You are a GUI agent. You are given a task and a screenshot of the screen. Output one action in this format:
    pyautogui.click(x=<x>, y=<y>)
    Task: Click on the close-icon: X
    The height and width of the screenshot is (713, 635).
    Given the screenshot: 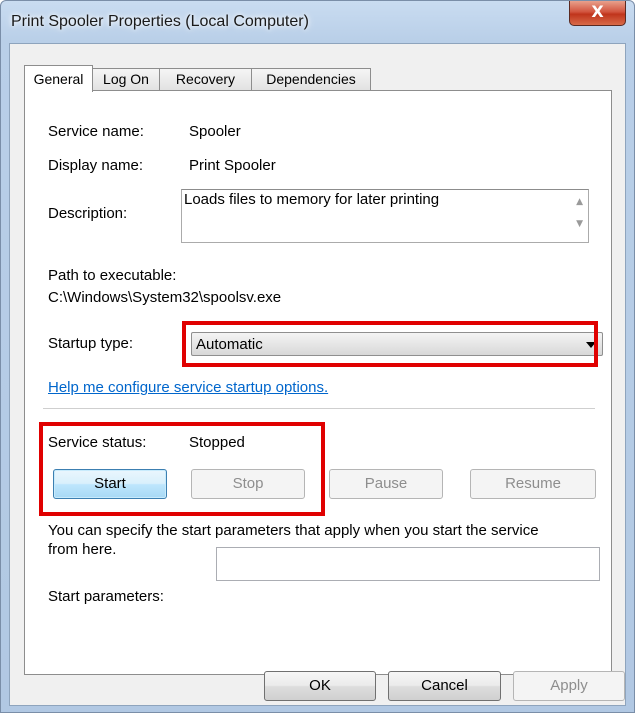 What is the action you would take?
    pyautogui.click(x=597, y=11)
    